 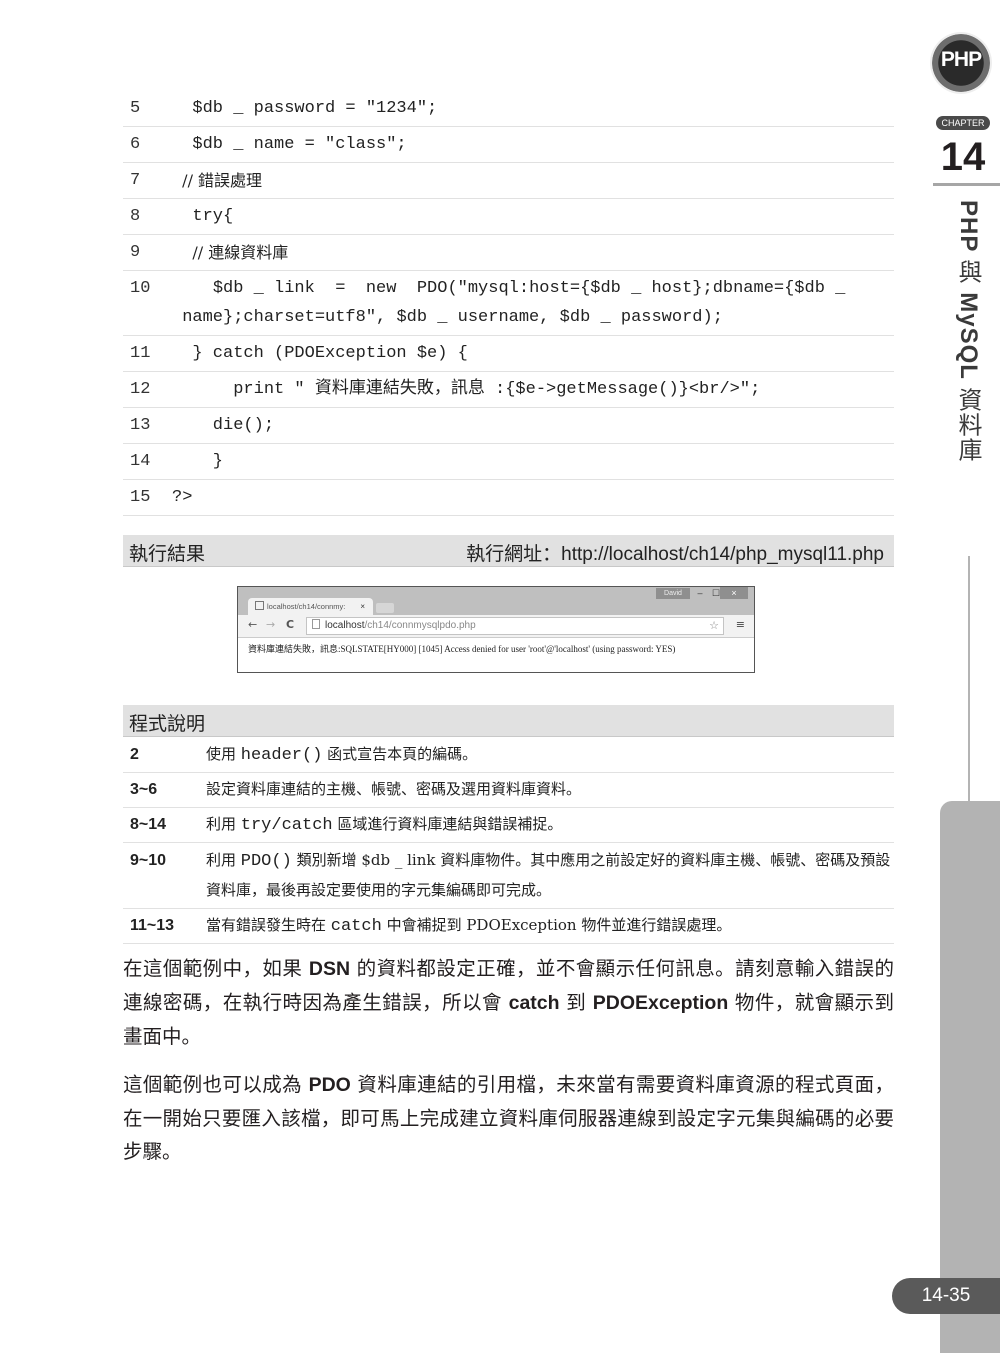 I want to click on back-arrow-icon: ←, so click(x=253, y=624).